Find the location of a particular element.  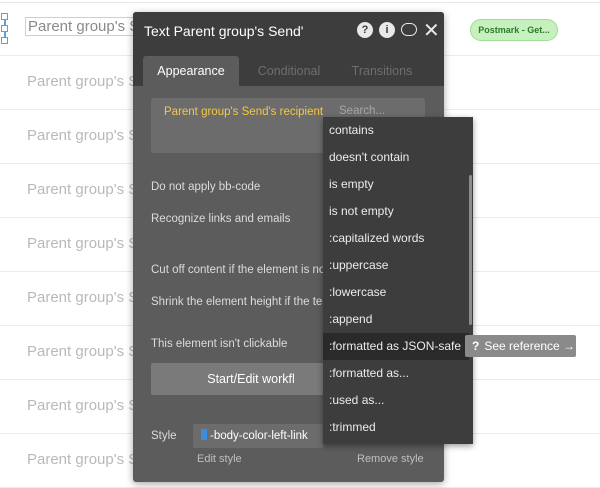

tab-transitions: Transitions is located at coordinates (382, 71).